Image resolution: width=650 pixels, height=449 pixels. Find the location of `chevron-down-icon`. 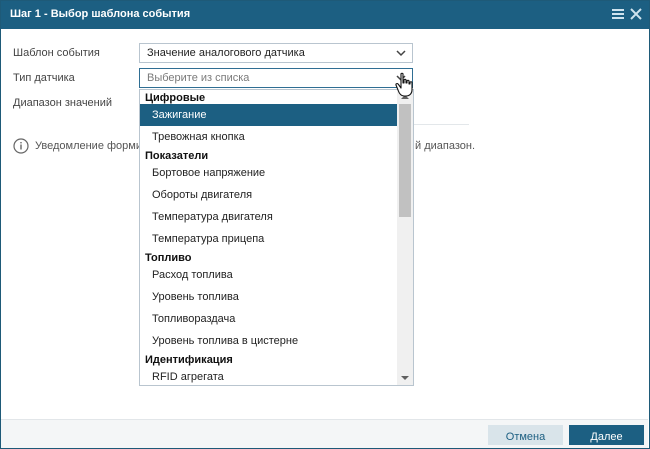

chevron-down-icon is located at coordinates (401, 53).